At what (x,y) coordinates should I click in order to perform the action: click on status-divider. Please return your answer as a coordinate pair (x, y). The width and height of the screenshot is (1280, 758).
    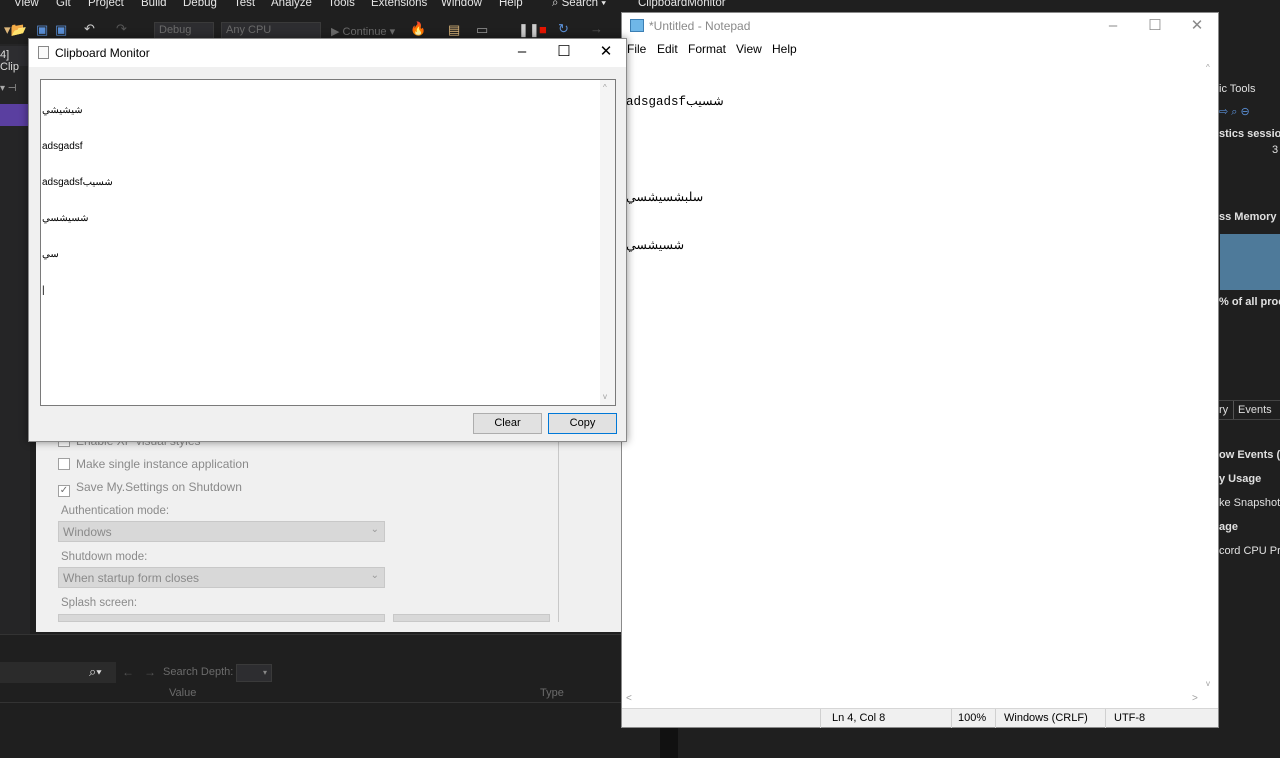
    Looking at the image, I should click on (951, 718).